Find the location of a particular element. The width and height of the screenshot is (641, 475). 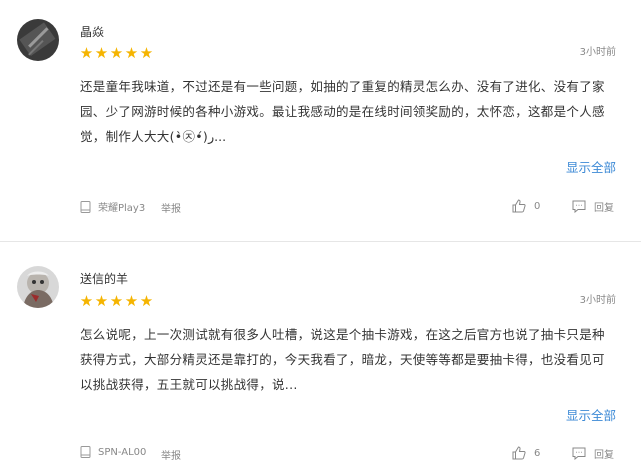

like-button: 0 is located at coordinates (526, 206).